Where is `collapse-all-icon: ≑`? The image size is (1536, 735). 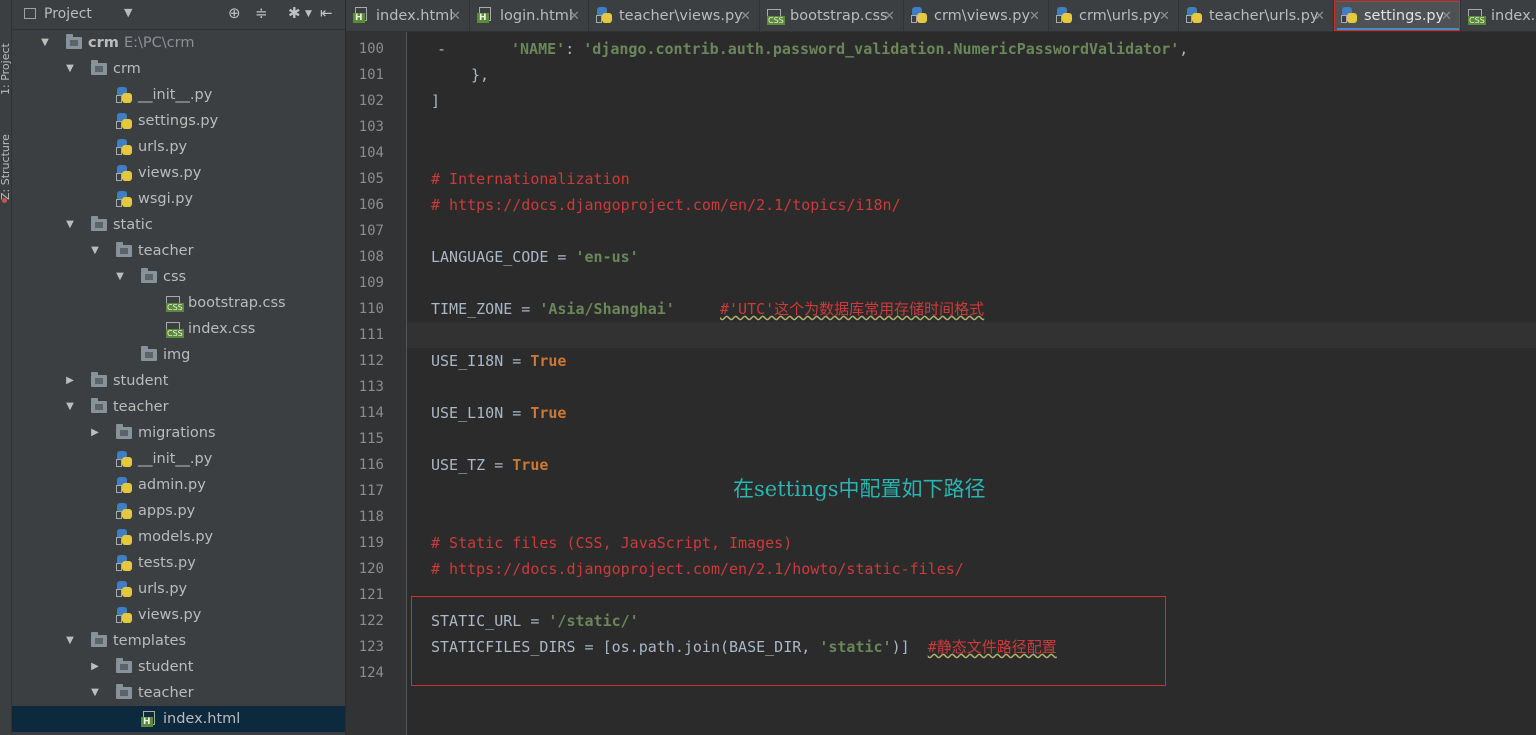
collapse-all-icon: ≑ is located at coordinates (261, 13).